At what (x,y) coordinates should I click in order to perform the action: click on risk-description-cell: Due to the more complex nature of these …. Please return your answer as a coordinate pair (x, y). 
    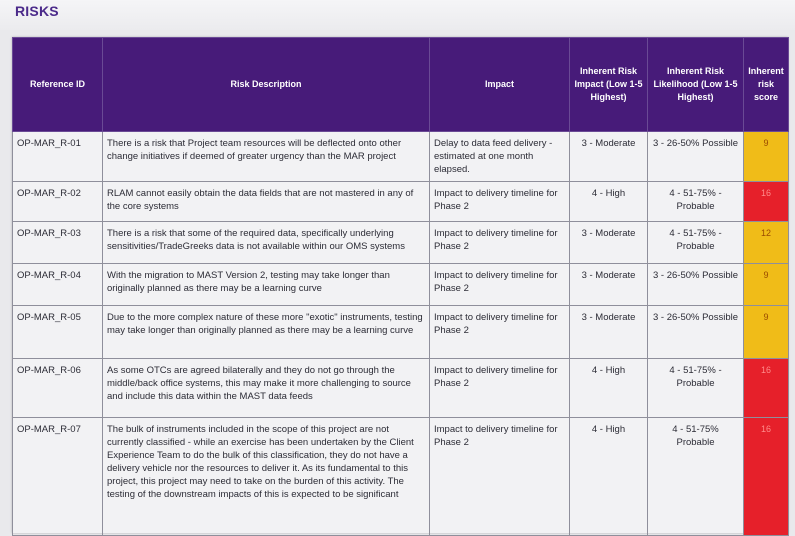
    Looking at the image, I should click on (266, 332).